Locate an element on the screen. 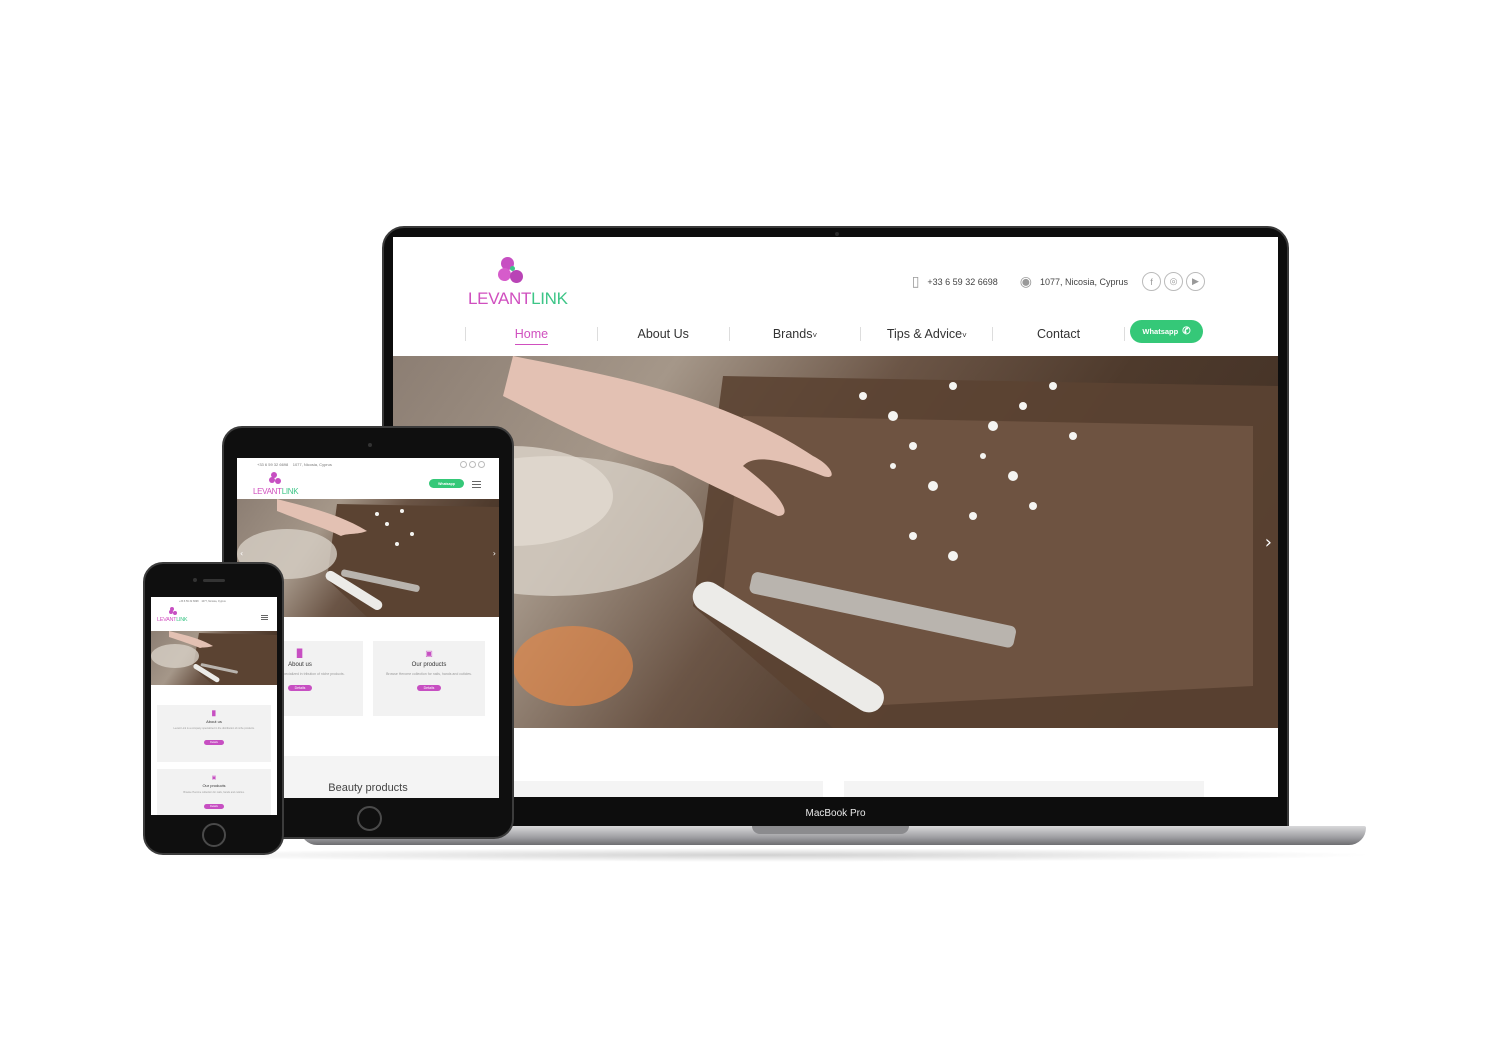 Image resolution: width=1500 pixels, height=1038 pixels. instagram-icon: ◎ is located at coordinates (1173, 281).